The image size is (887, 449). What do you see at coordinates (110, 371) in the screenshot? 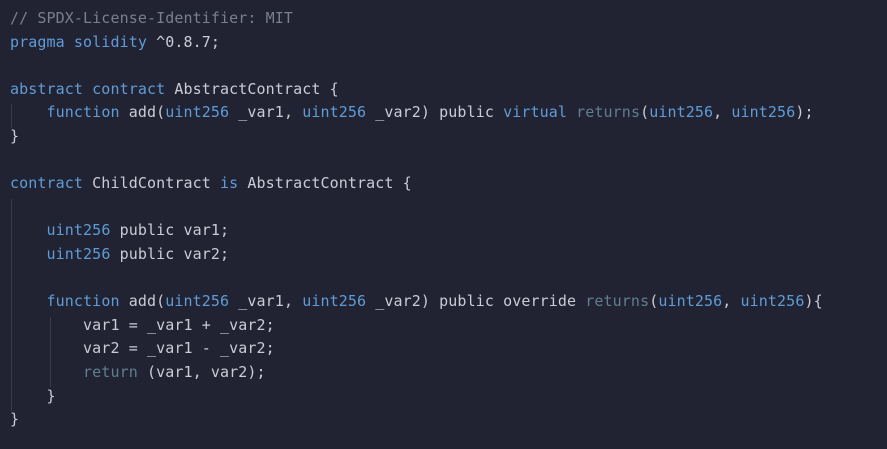
I see `code-token: return` at bounding box center [110, 371].